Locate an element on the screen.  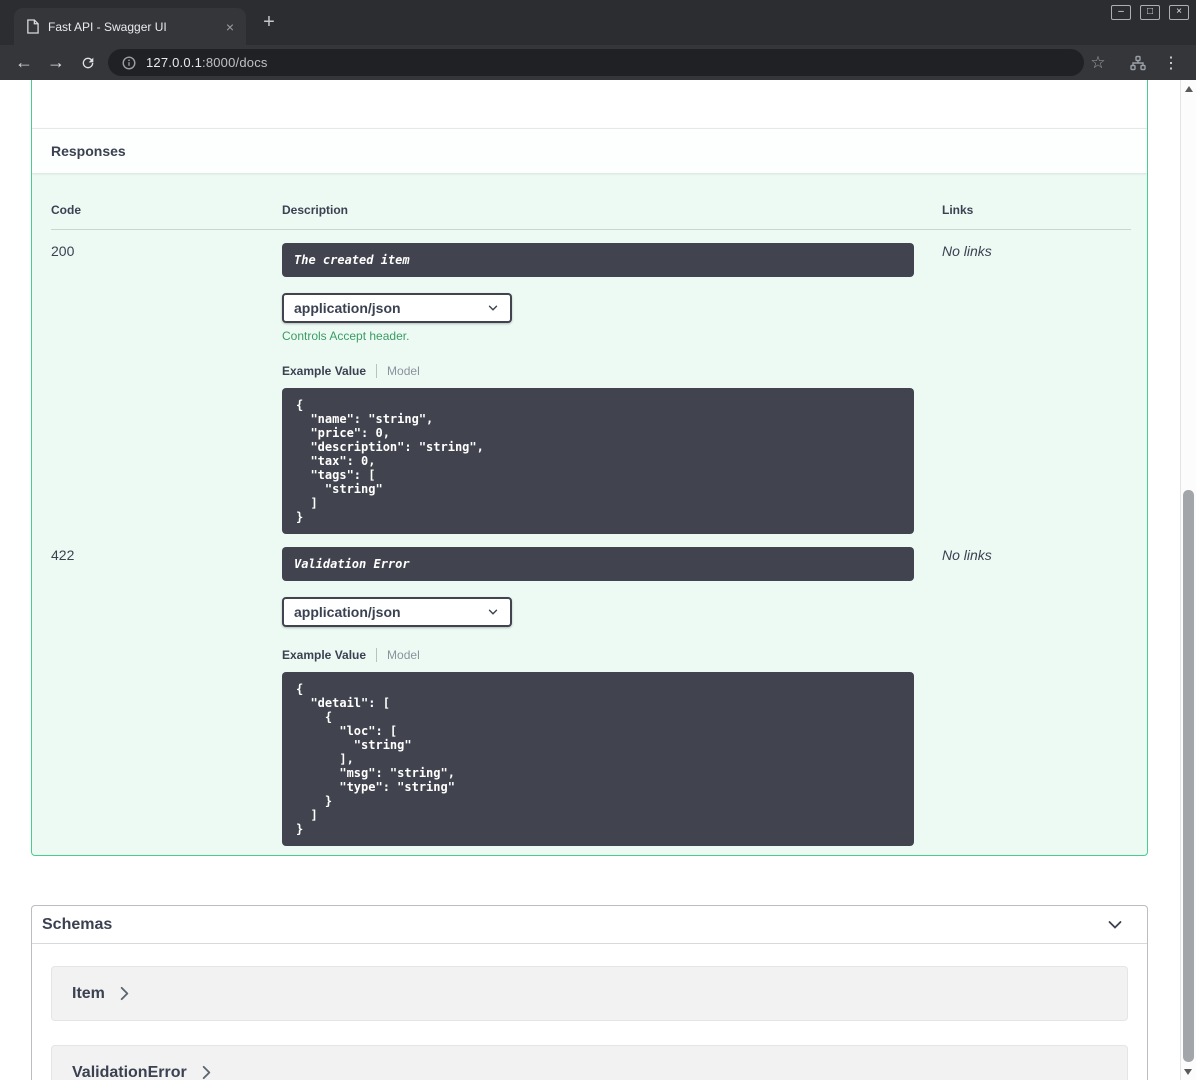
response-code: 422 is located at coordinates (63, 555).